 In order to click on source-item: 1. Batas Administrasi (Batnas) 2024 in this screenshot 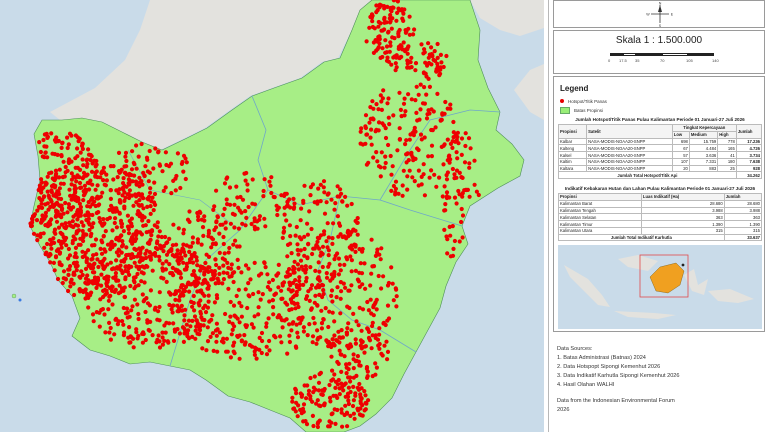, I will do `click(601, 358)`.